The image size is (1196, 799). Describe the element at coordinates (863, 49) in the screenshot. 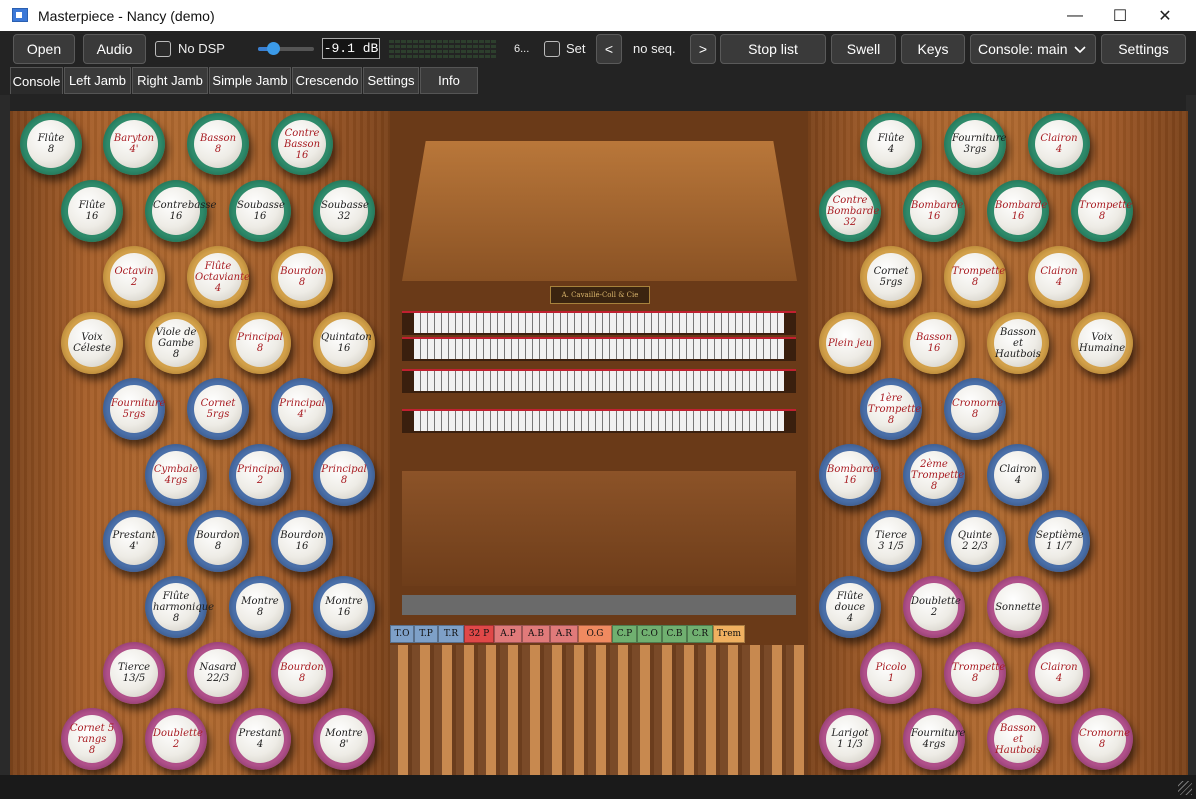

I see `swell-button: Swell` at that location.